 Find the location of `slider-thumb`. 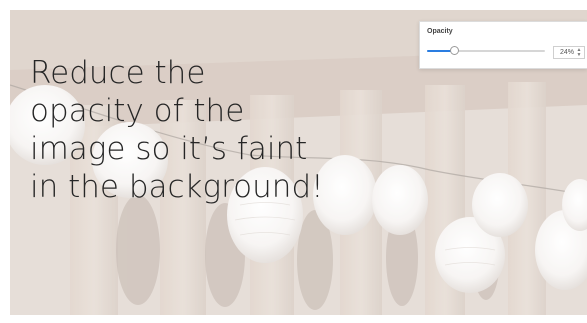

slider-thumb is located at coordinates (455, 50).